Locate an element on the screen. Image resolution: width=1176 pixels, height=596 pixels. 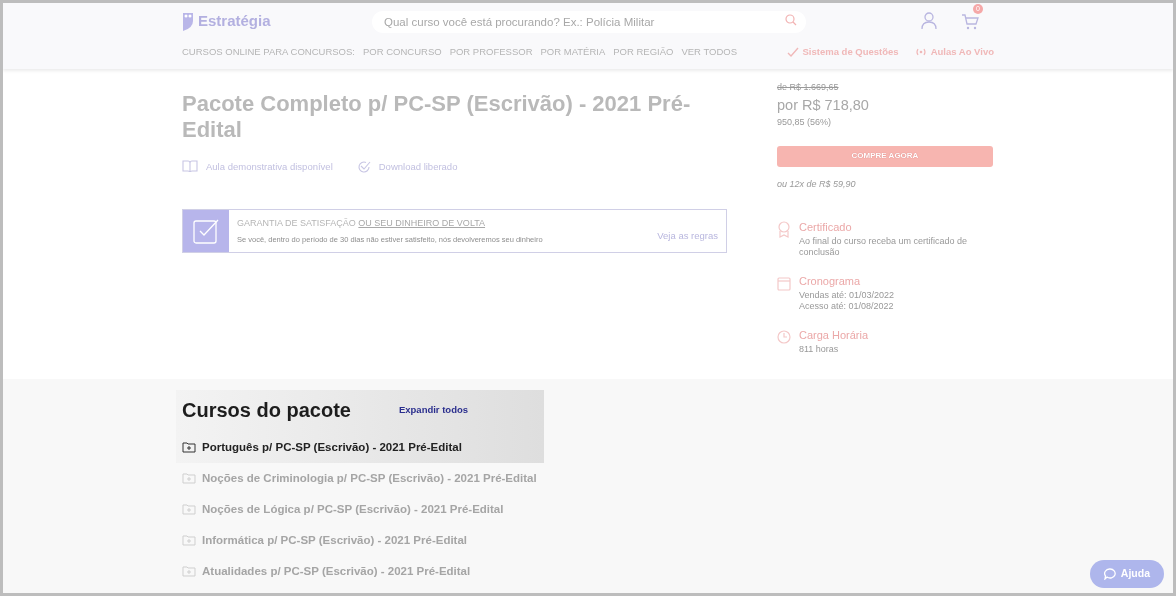
book-icon is located at coordinates (190, 167).